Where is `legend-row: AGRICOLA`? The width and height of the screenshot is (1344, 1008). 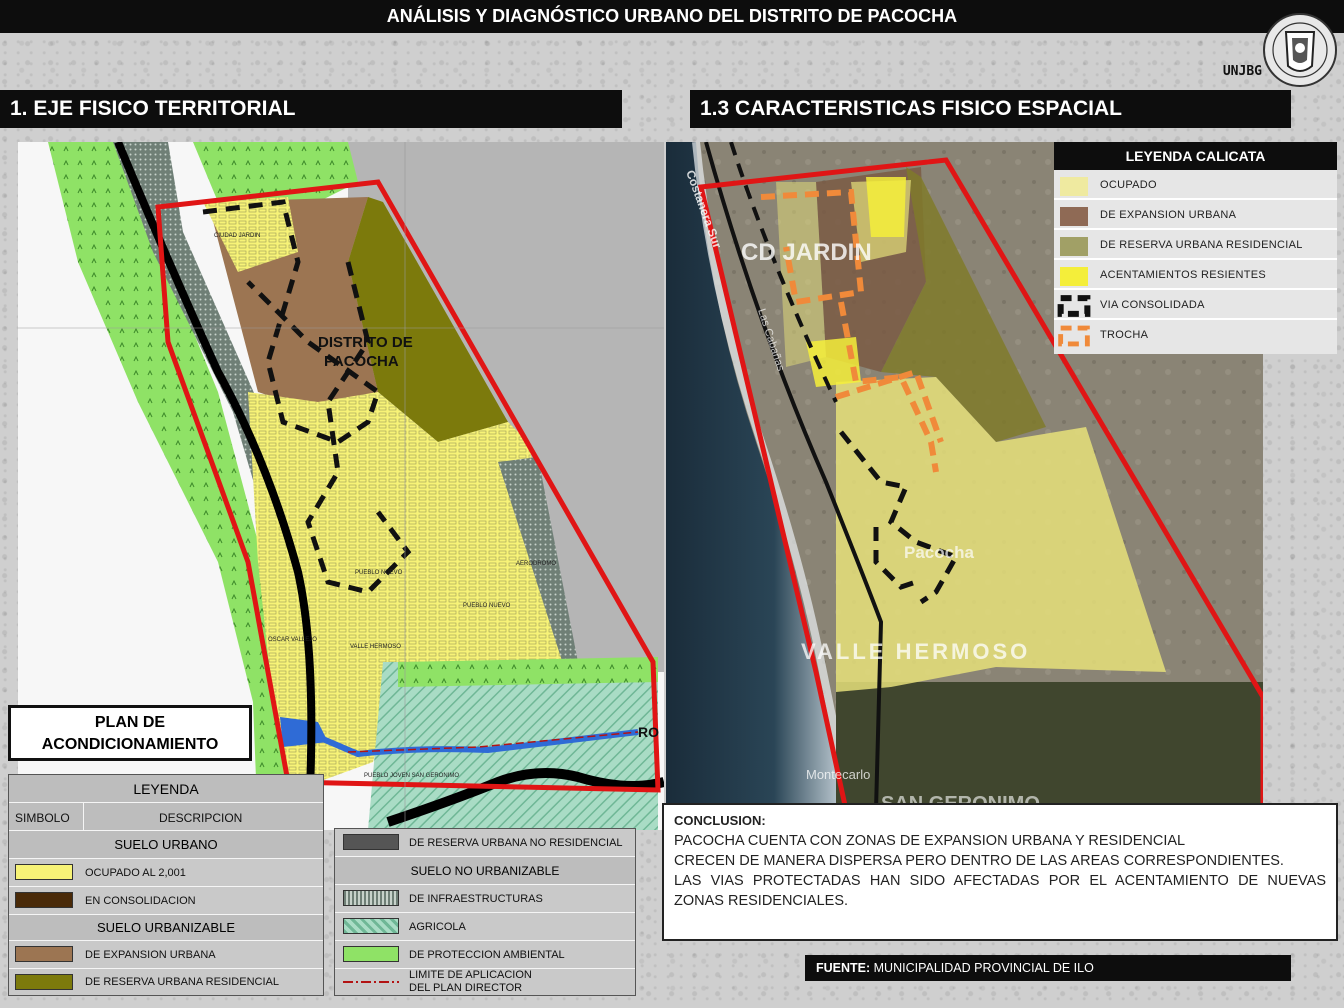 legend-row: AGRICOLA is located at coordinates (485, 927).